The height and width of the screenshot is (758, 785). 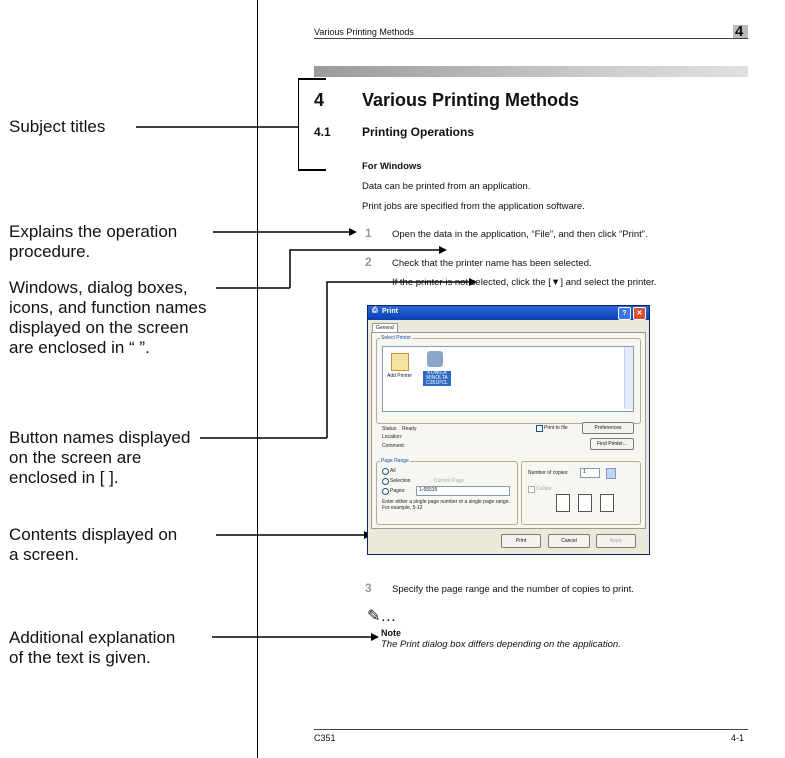 What do you see at coordinates (400, 362) in the screenshot?
I see `add-printer-icon` at bounding box center [400, 362].